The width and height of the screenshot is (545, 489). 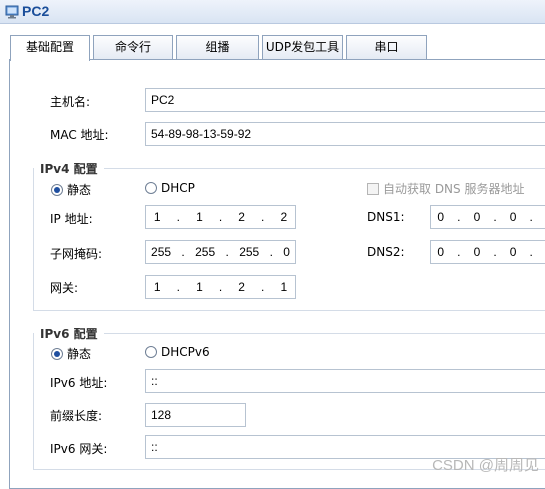 I want to click on dns1-input: 0. 0. 0. 0, so click(x=487, y=217).